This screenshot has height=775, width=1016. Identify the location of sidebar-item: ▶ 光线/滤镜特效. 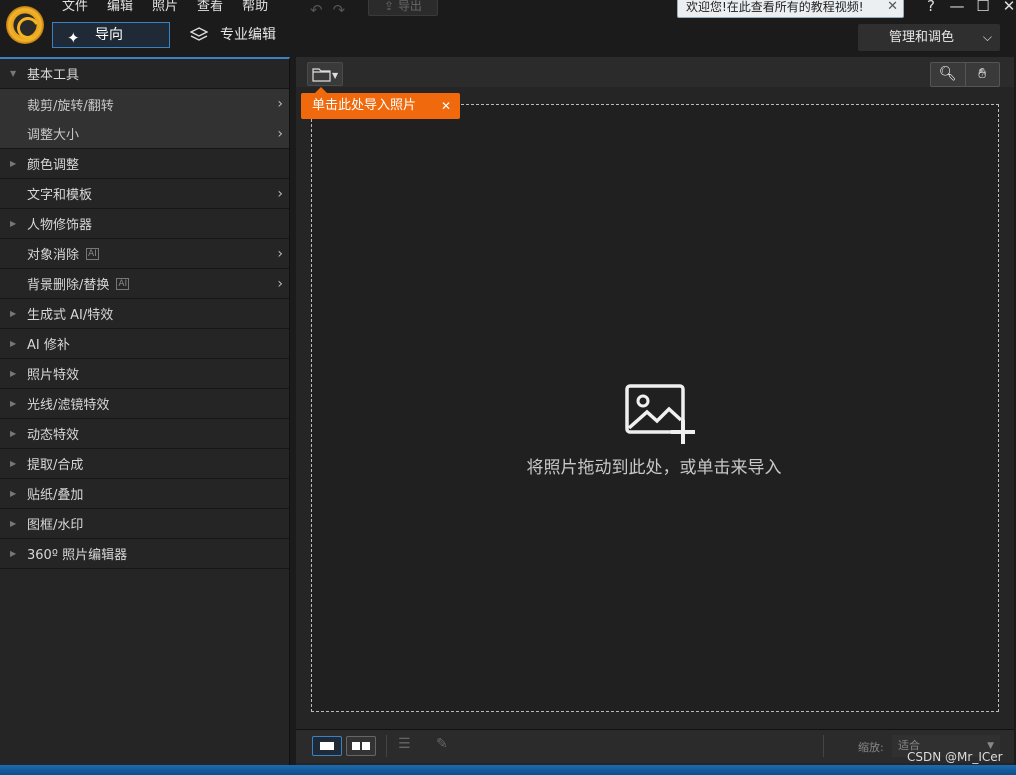
(144, 404).